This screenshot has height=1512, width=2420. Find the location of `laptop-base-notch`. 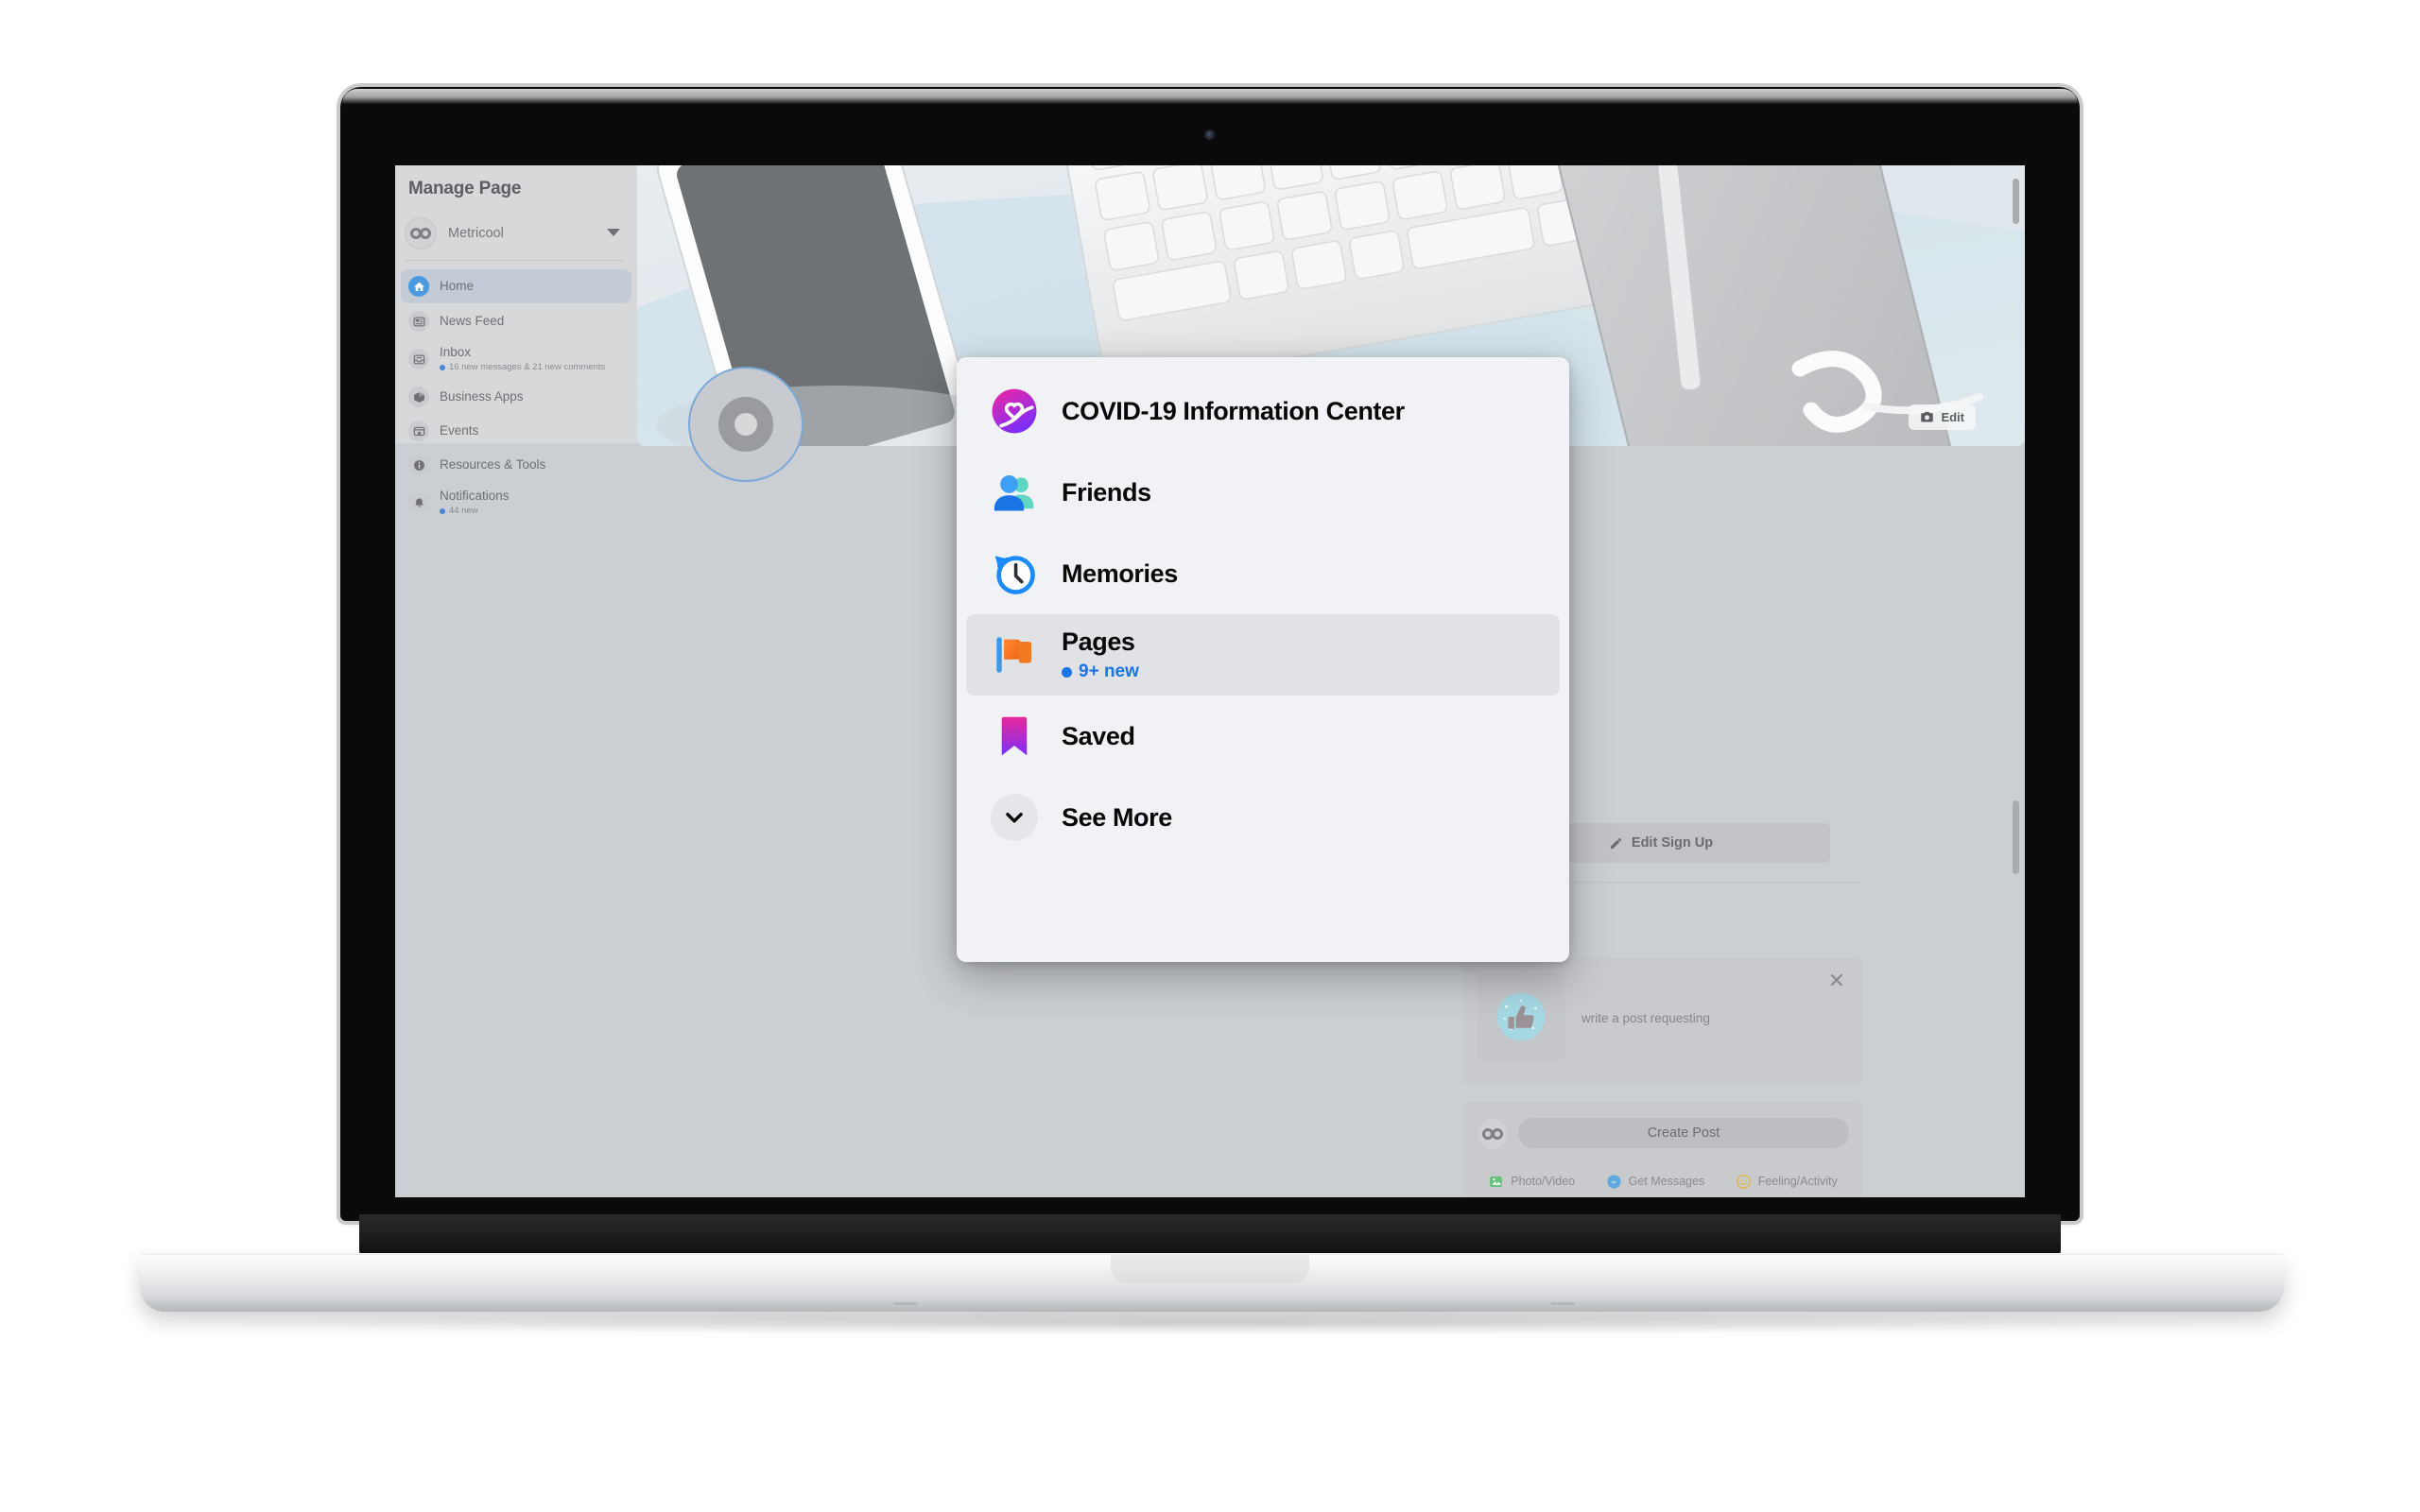

laptop-base-notch is located at coordinates (1210, 1269).